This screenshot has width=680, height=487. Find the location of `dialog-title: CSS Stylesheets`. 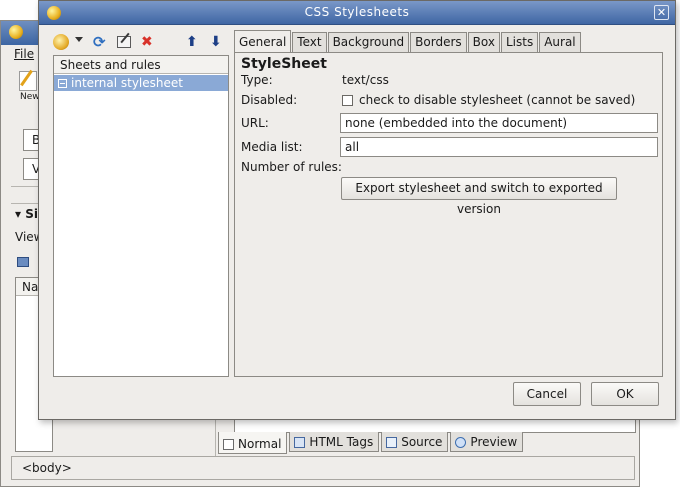

dialog-title: CSS Stylesheets is located at coordinates (357, 12).